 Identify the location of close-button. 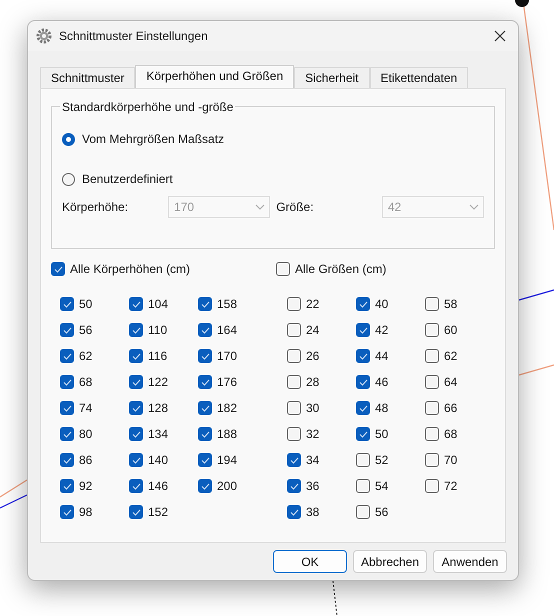
(500, 36).